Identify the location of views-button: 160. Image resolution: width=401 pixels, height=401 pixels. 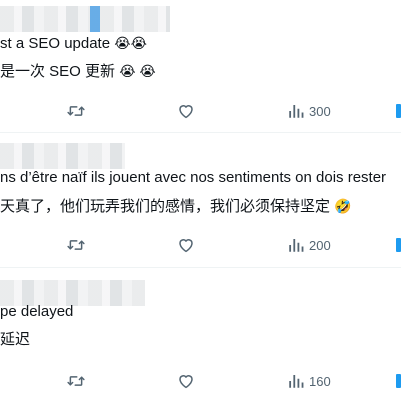
(309, 381).